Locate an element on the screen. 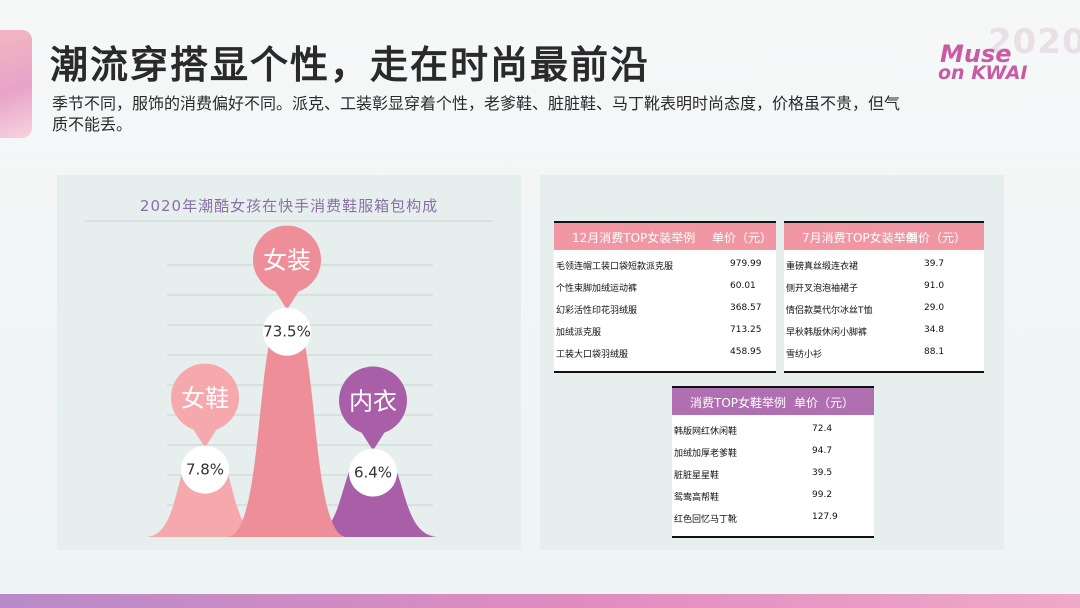 This screenshot has height=608, width=1080. table-header-item: 12月消费TOP女装举例 is located at coordinates (634, 238).